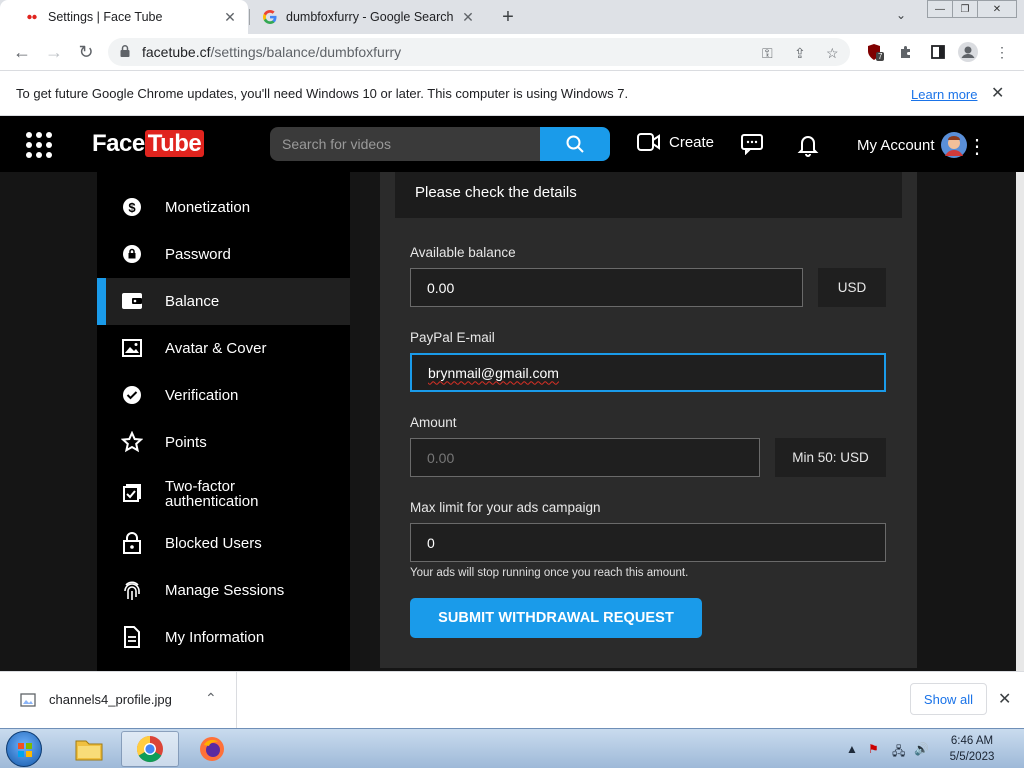 This screenshot has width=1024, height=768. What do you see at coordinates (880, 56) in the screenshot?
I see `extension-badge: 7` at bounding box center [880, 56].